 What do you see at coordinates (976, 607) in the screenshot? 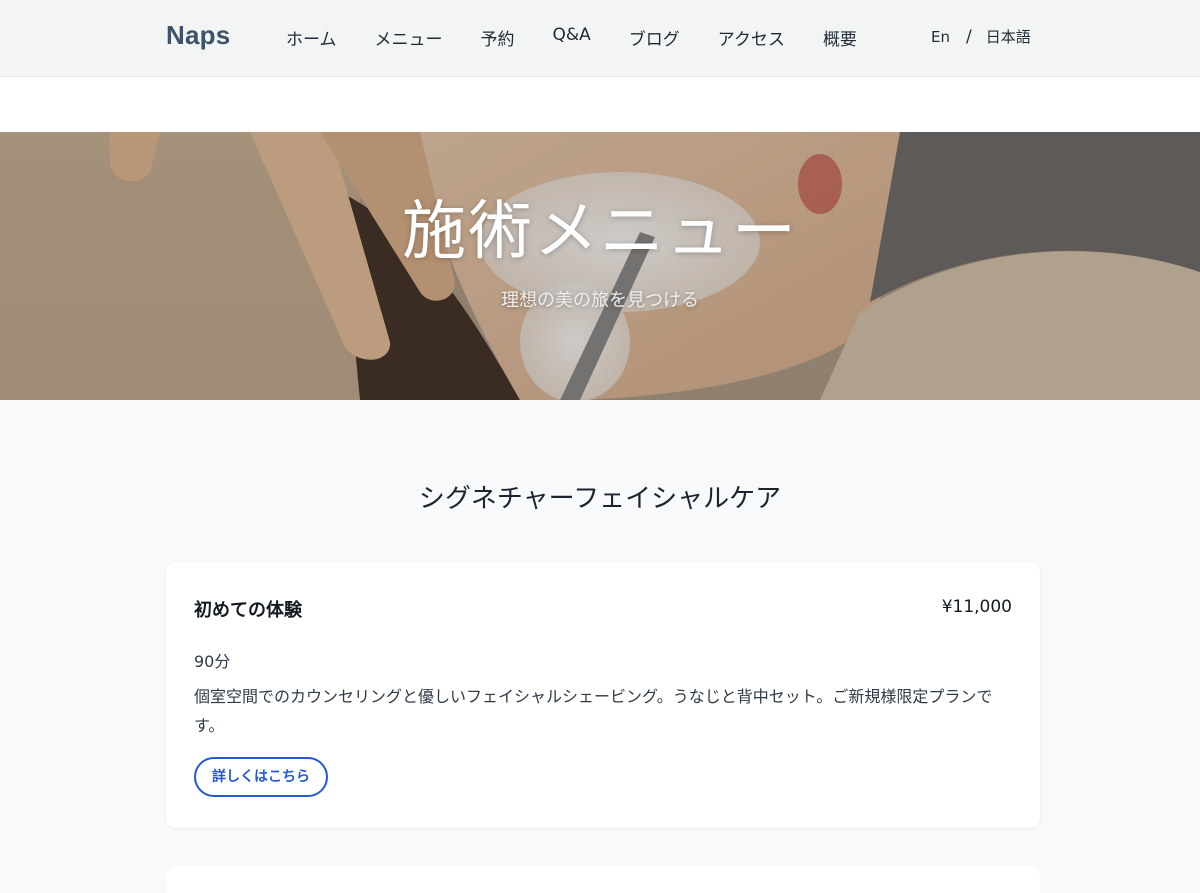
I see `menu-card-price: ¥11,000` at bounding box center [976, 607].